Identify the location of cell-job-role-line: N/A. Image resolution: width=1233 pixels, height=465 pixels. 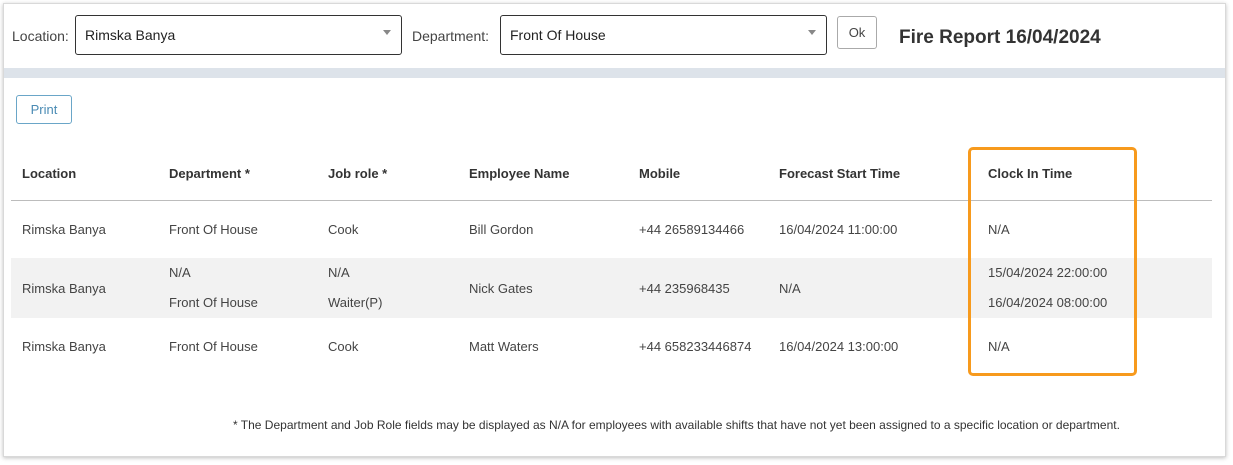
(339, 272).